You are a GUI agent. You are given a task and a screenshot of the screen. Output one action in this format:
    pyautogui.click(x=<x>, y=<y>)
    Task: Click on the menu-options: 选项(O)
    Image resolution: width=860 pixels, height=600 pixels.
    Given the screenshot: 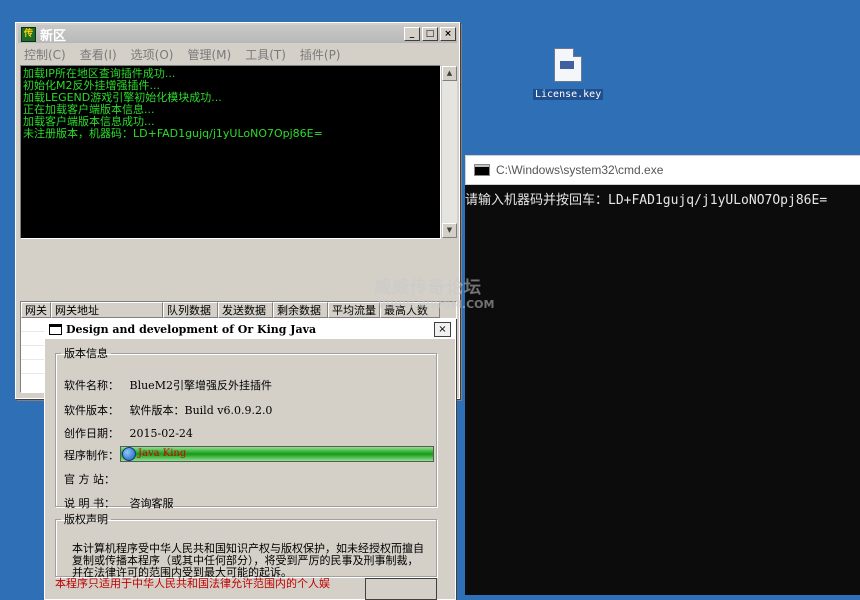 What is the action you would take?
    pyautogui.click(x=152, y=54)
    